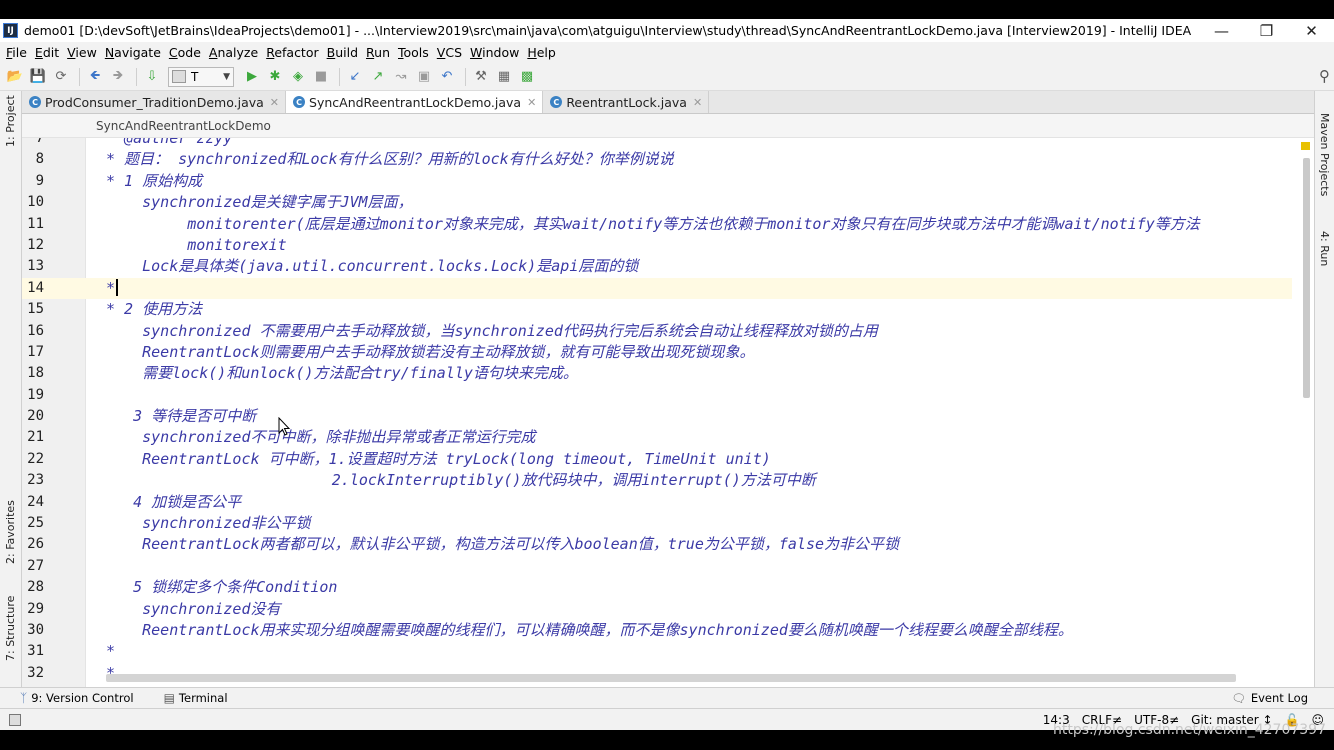 The height and width of the screenshot is (750, 1334). What do you see at coordinates (355, 77) in the screenshot?
I see `vcs-update-icon: ↙` at bounding box center [355, 77].